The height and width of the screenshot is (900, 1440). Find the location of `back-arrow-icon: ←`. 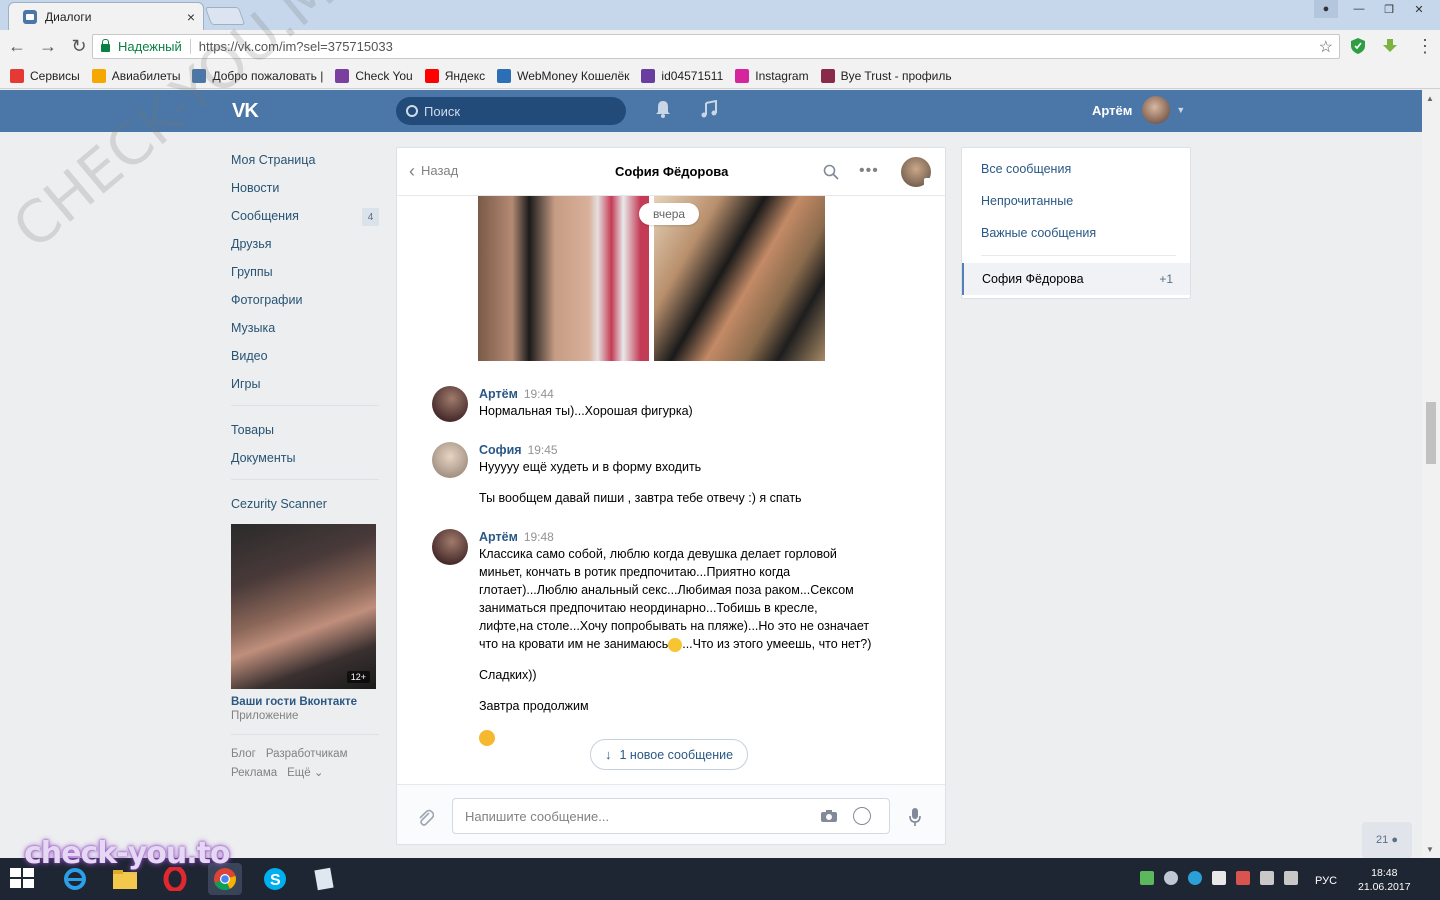

back-arrow-icon: ← is located at coordinates (17, 47).